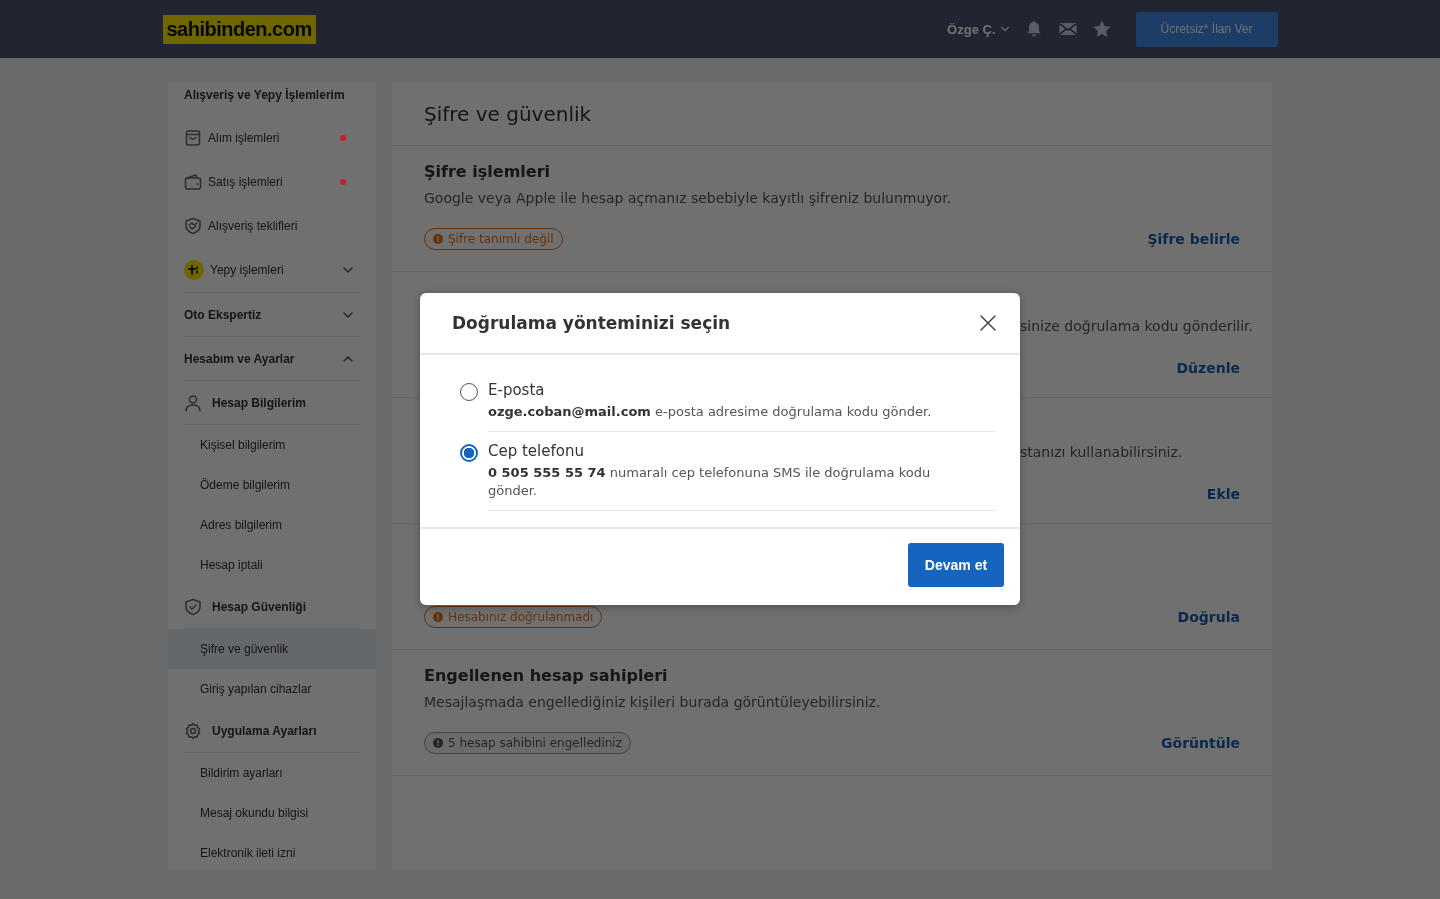 The image size is (1440, 899). Describe the element at coordinates (988, 323) in the screenshot. I see `close-icon` at that location.